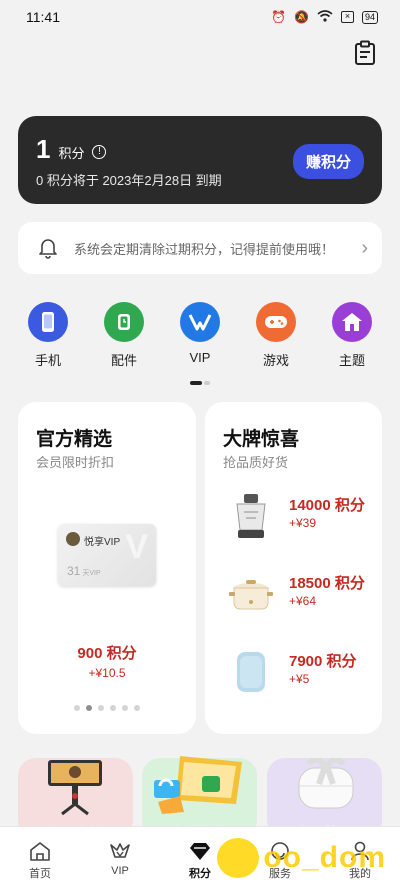 This screenshot has height=888, width=400. What do you see at coordinates (351, 360) in the screenshot?
I see `category-label: 主题` at bounding box center [351, 360].